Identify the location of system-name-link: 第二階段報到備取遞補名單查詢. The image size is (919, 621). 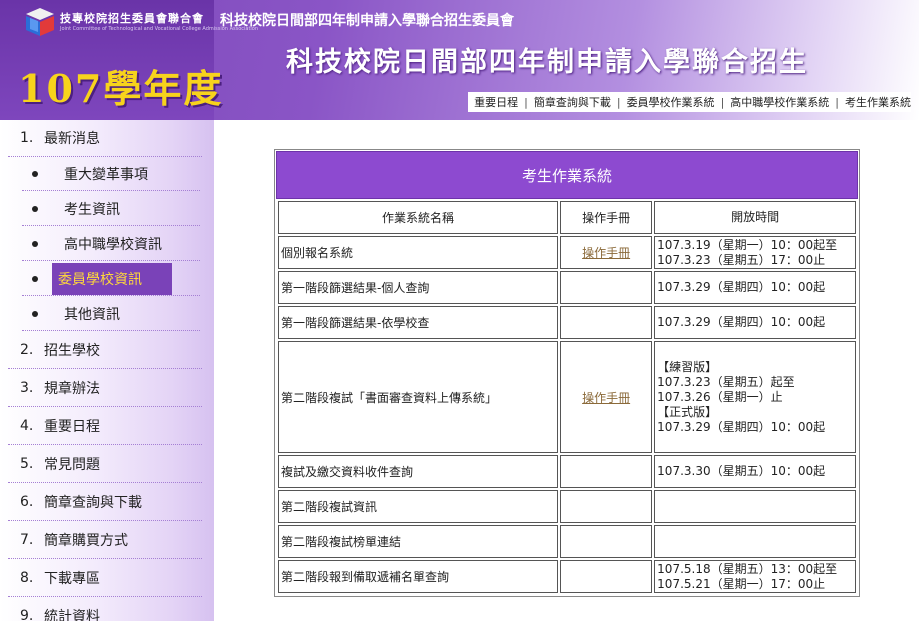
(418, 576).